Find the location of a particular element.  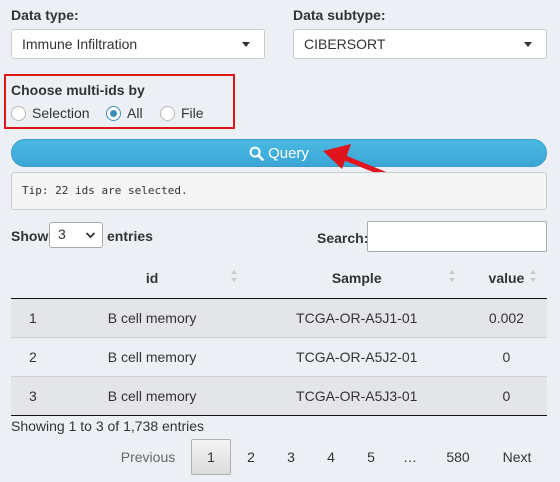

entries-label: entries is located at coordinates (130, 236).